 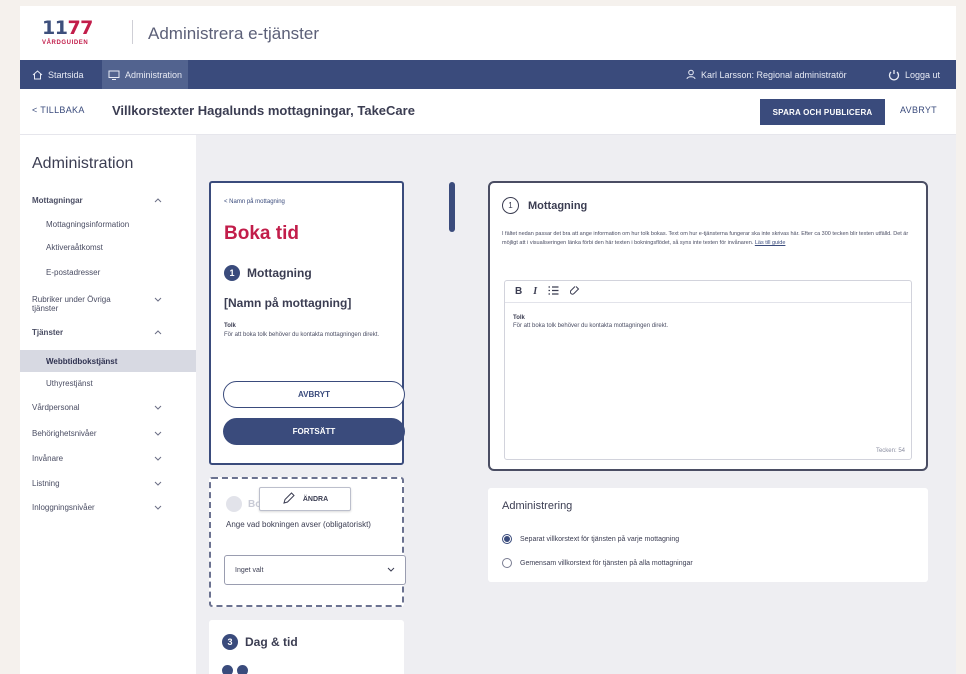 What do you see at coordinates (558, 205) in the screenshot?
I see `section-title: Mottagning` at bounding box center [558, 205].